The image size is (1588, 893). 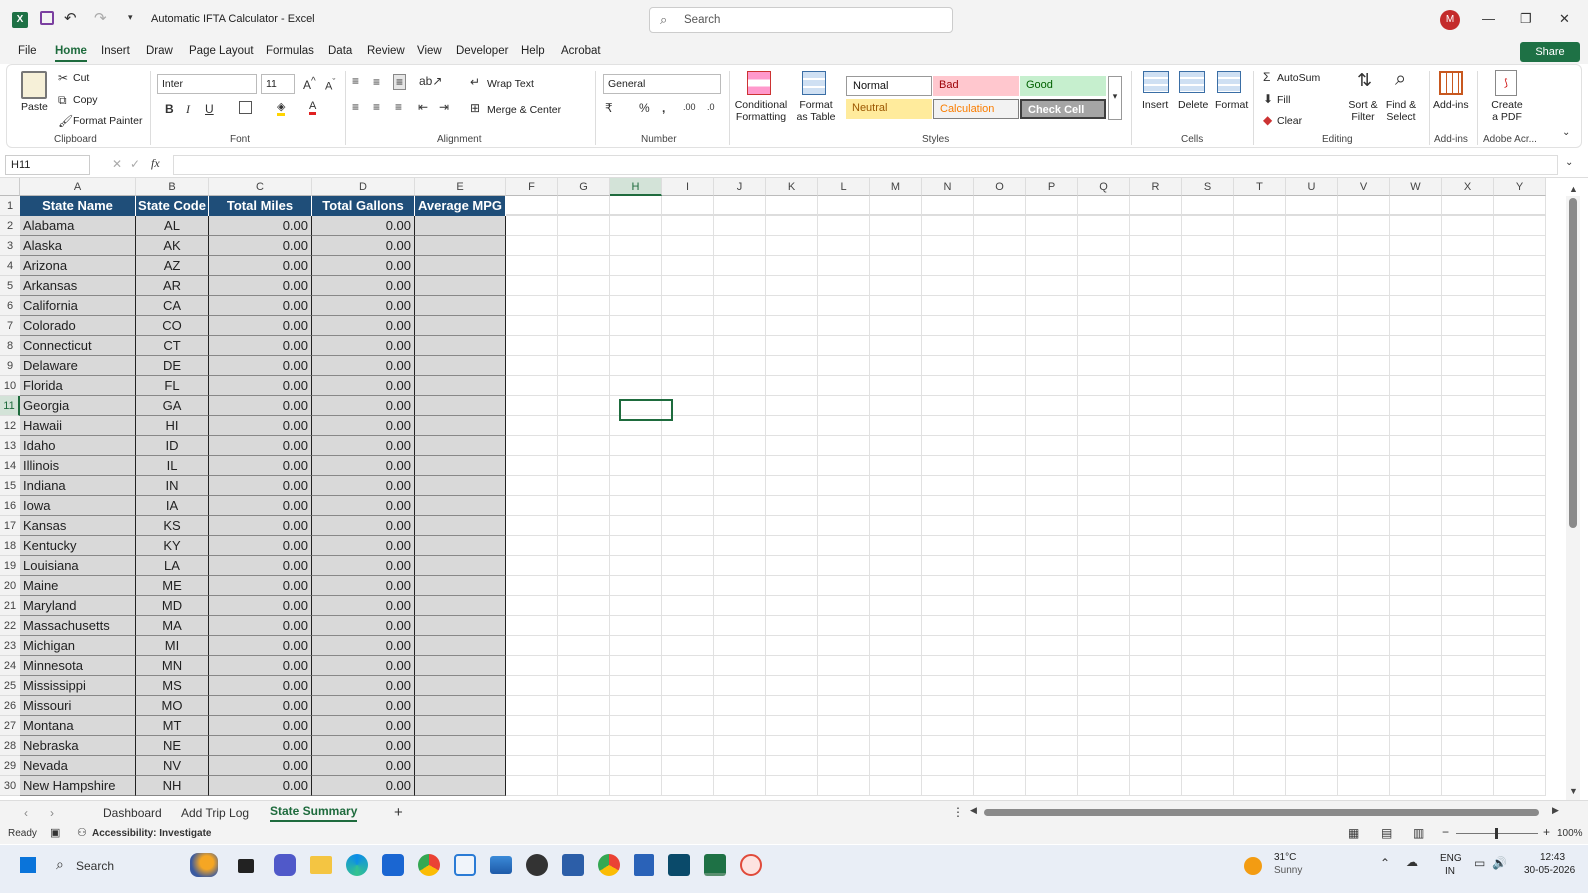 What do you see at coordinates (10, 766) in the screenshot?
I see `row-header: 29` at bounding box center [10, 766].